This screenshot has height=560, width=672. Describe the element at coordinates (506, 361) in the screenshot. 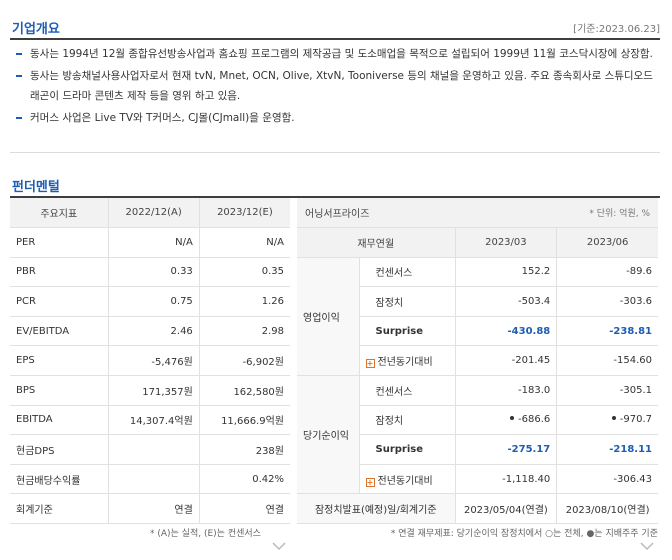

I see `cell-value: -201.45` at that location.